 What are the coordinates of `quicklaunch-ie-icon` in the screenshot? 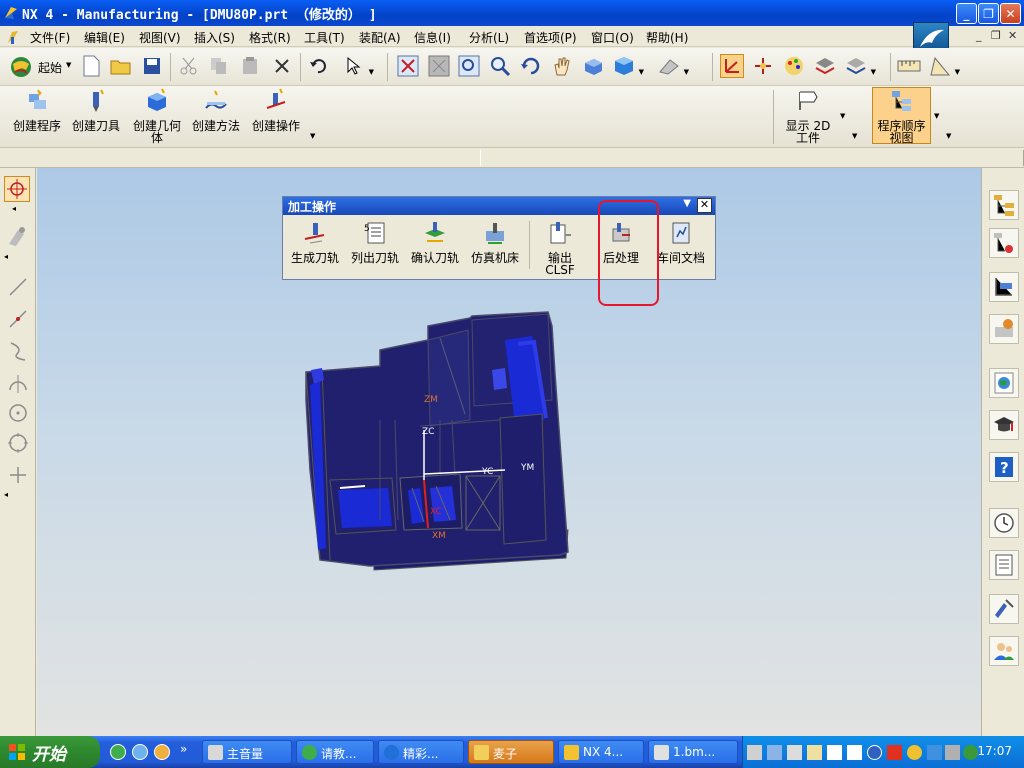 It's located at (140, 752).